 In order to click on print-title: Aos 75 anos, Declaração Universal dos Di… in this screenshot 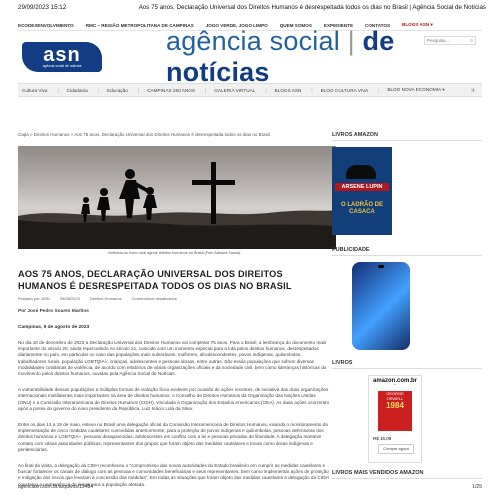, I will do `click(312, 7)`.